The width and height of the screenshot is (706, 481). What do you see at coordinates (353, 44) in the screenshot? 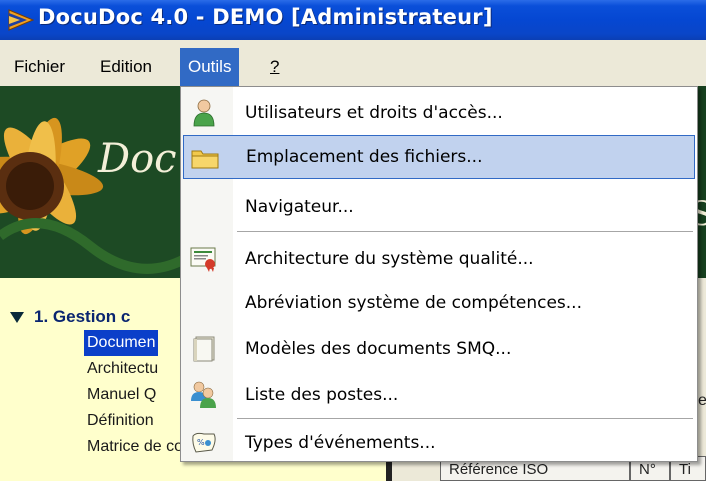
I see `title-menu-gap` at bounding box center [353, 44].